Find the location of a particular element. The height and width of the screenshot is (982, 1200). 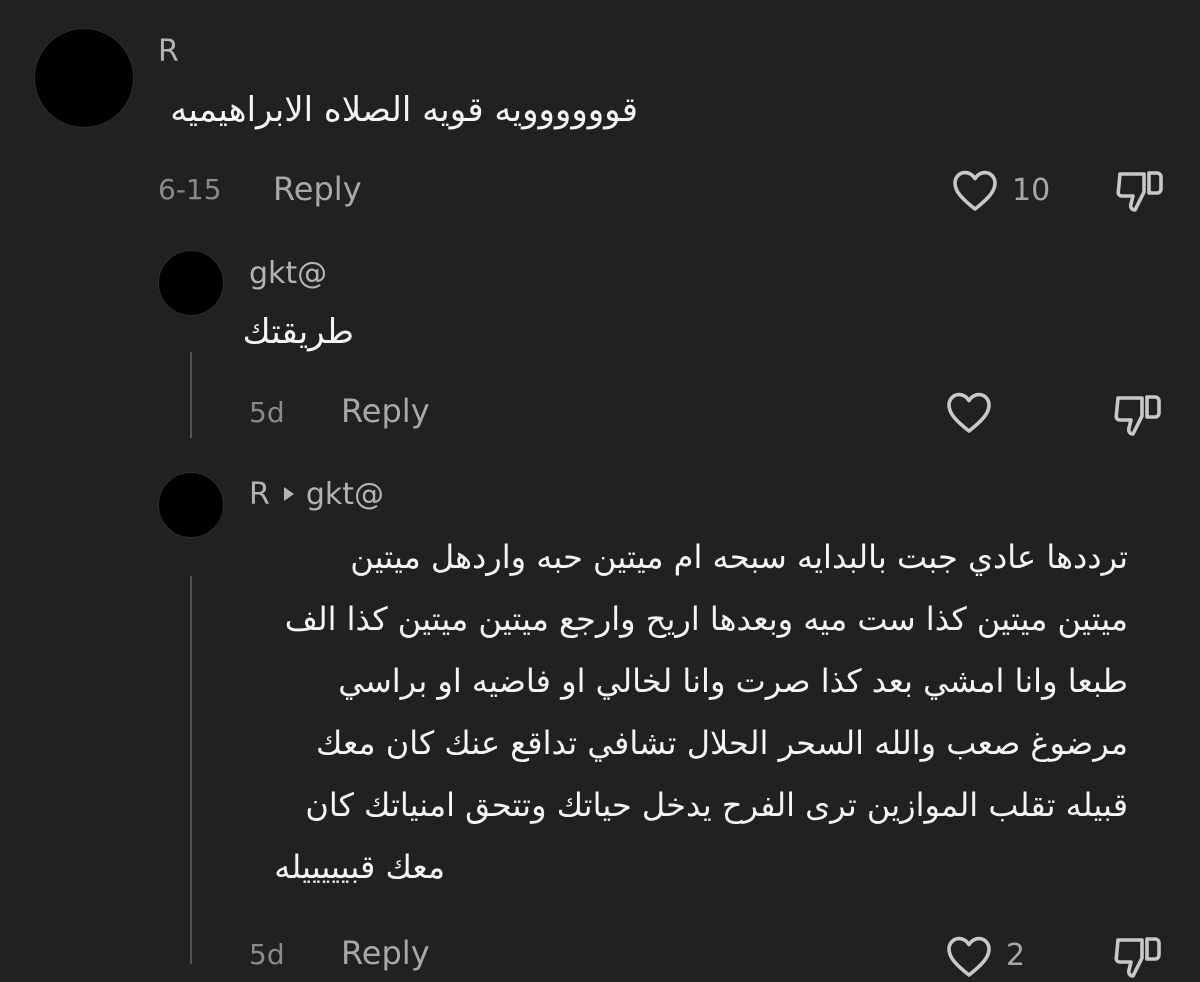

like-count: 10 is located at coordinates (1031, 190).